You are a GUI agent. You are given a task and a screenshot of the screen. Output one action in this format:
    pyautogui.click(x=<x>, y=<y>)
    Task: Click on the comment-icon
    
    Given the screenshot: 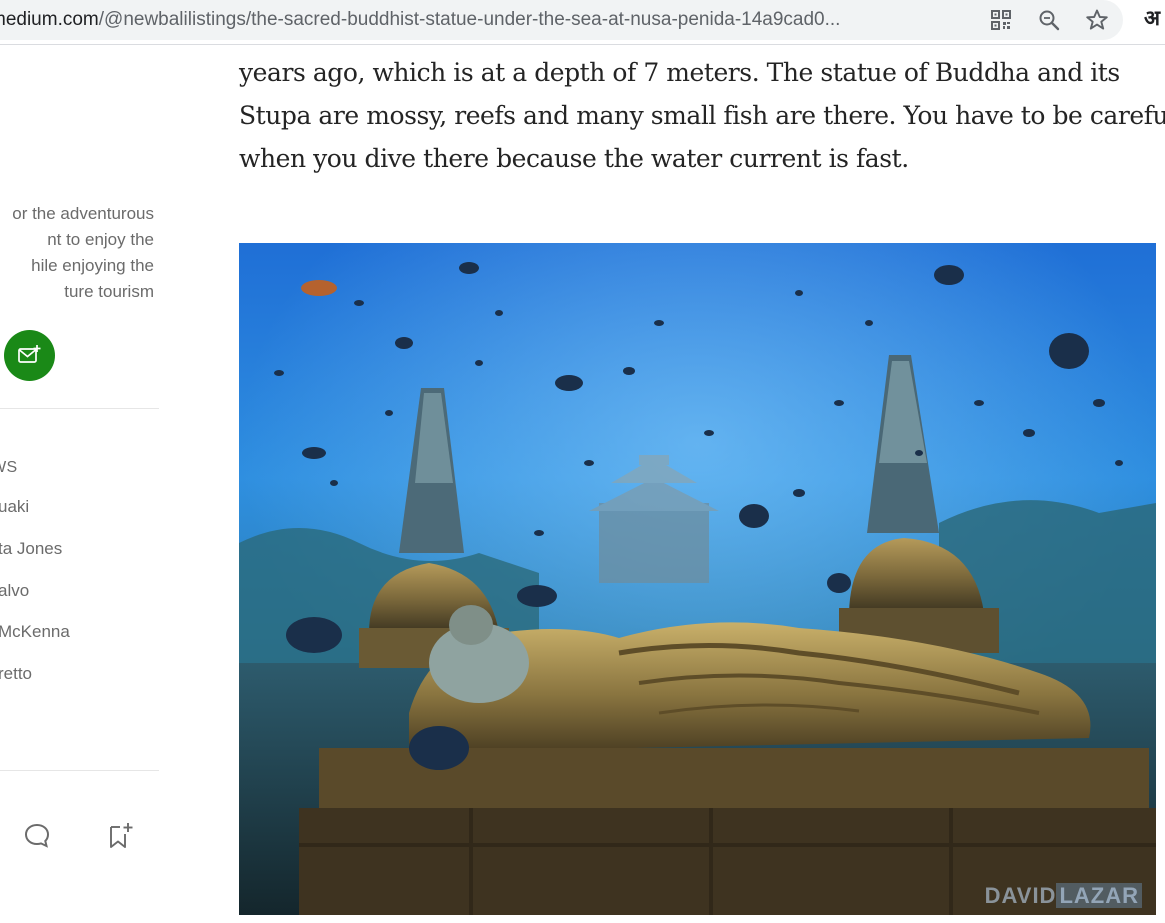 What is the action you would take?
    pyautogui.click(x=37, y=836)
    